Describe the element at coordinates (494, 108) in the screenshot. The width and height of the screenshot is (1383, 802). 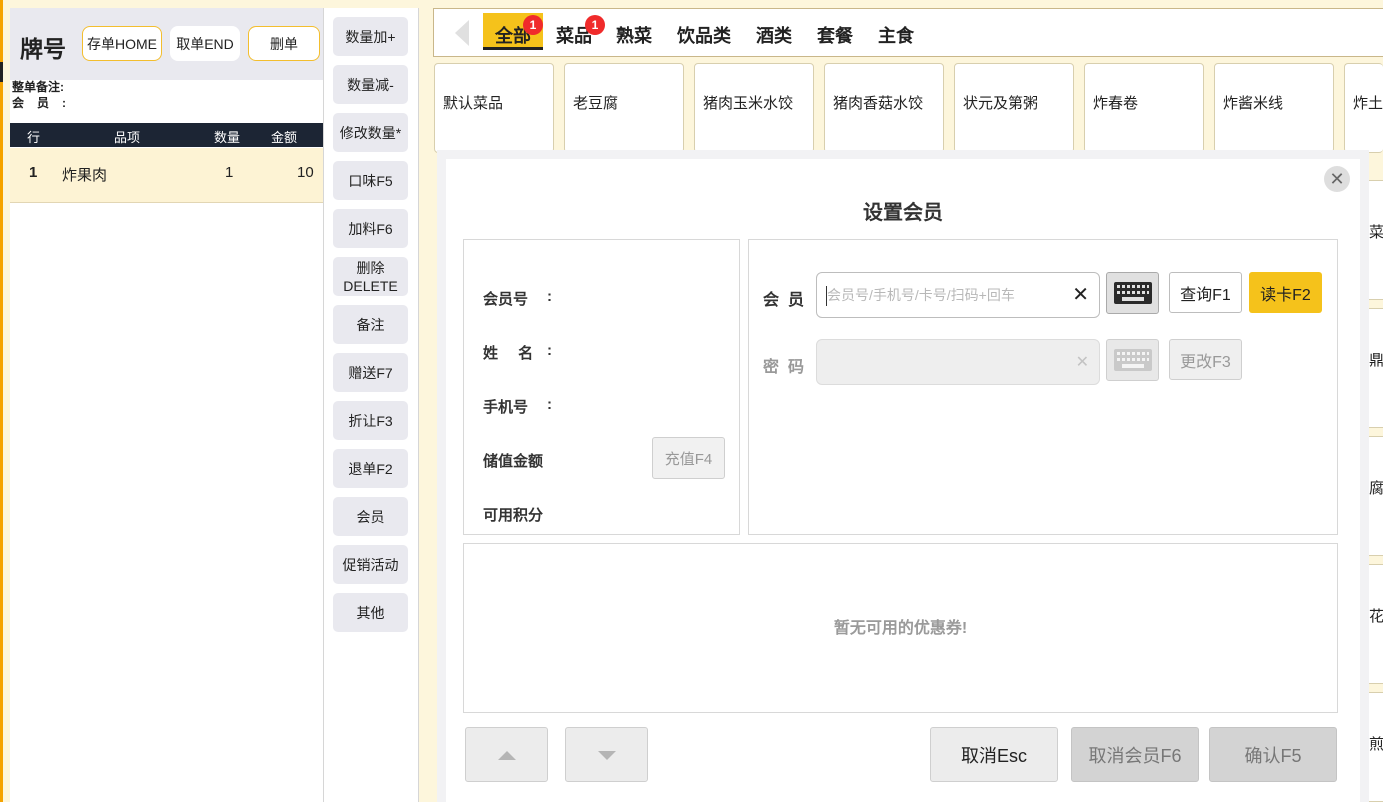
I see `dish-card: 默认菜品` at that location.